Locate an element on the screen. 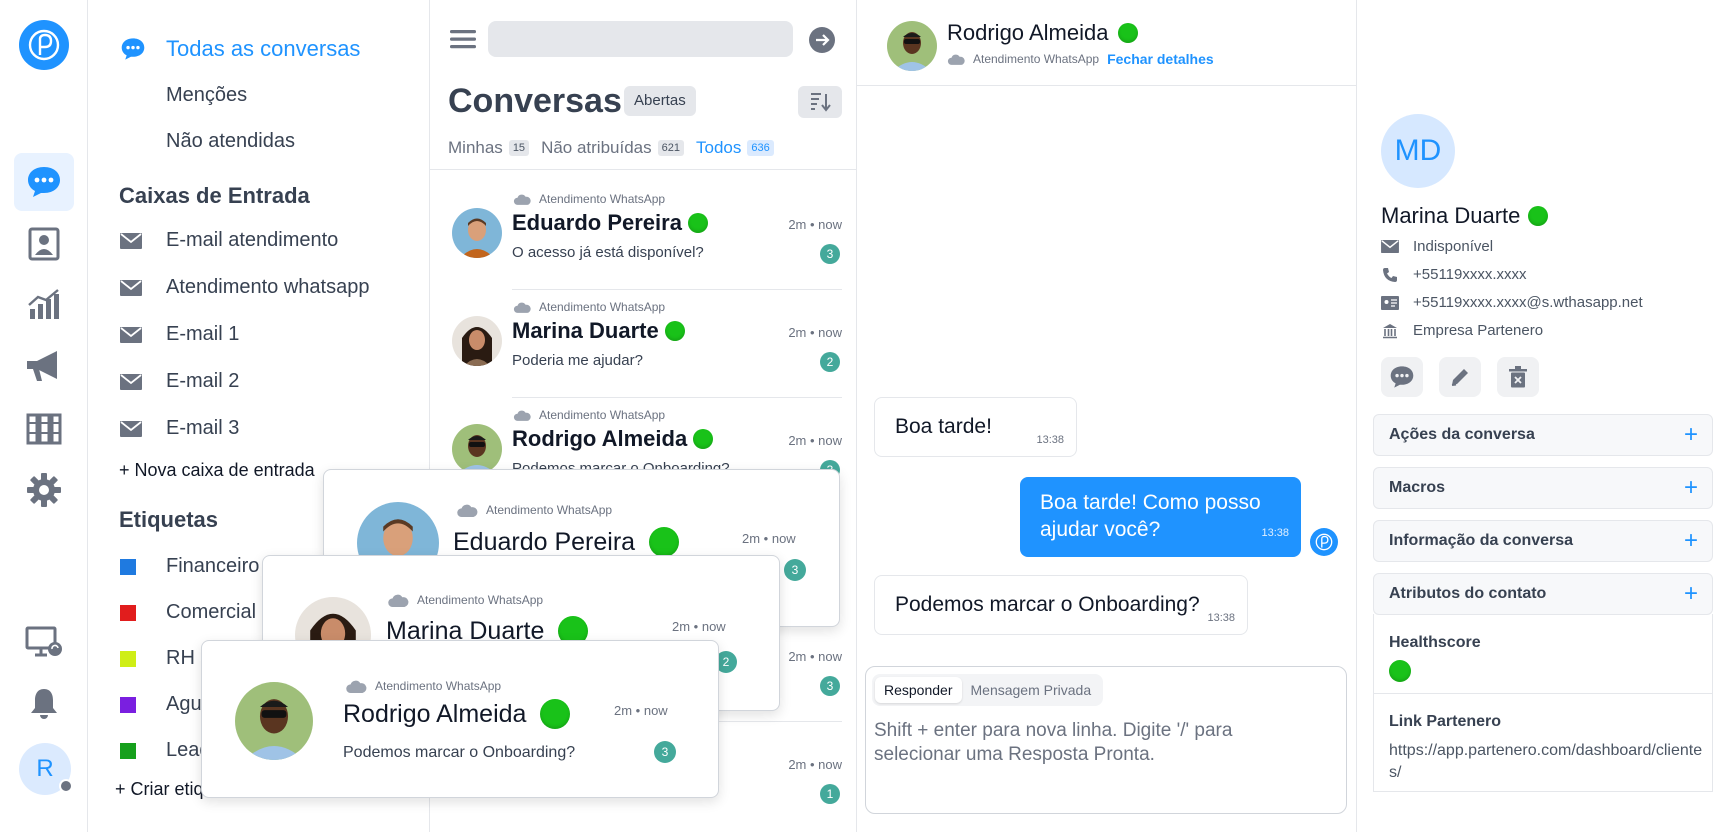 This screenshot has height=832, width=1728. accordion-title: Informação da conversa is located at coordinates (1481, 540).